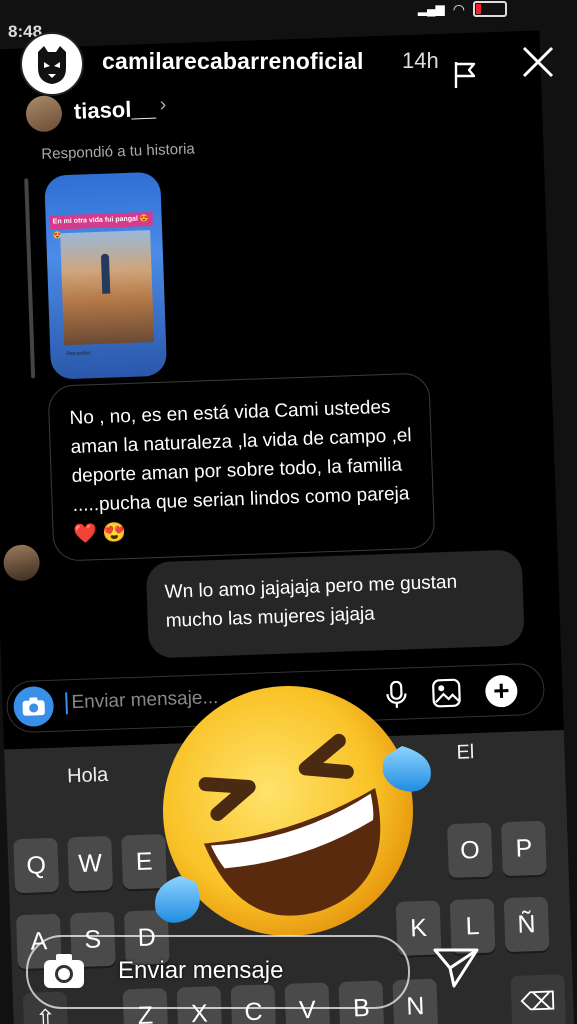 The width and height of the screenshot is (577, 1024). Describe the element at coordinates (456, 968) in the screenshot. I see `send-icon` at that location.